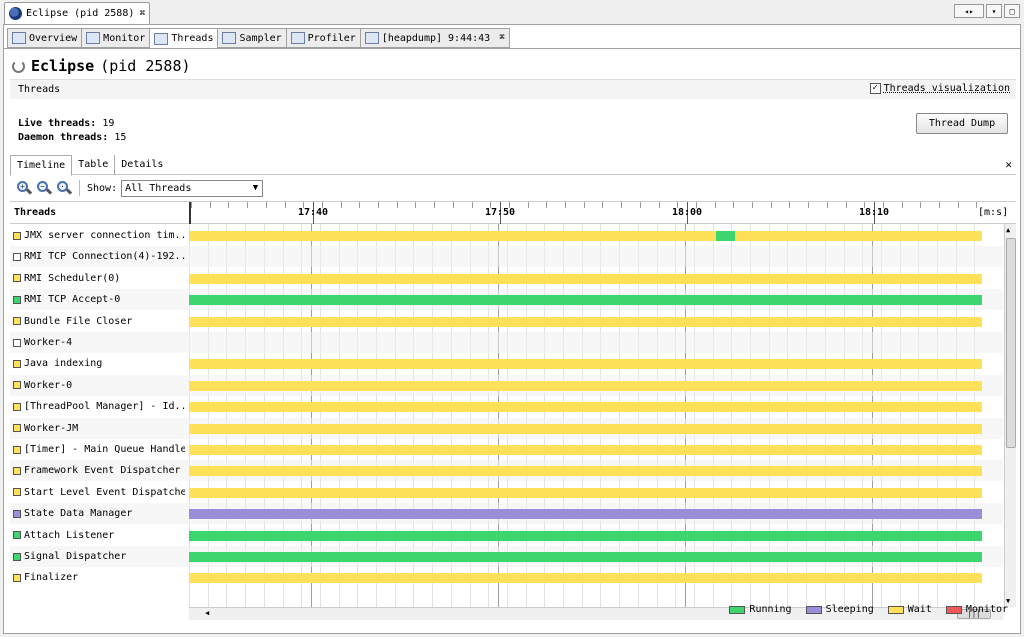 This screenshot has width=1024, height=637. What do you see at coordinates (77, 13) in the screenshot?
I see `window-tab: Eclipse (pid 2588) ⌘` at bounding box center [77, 13].